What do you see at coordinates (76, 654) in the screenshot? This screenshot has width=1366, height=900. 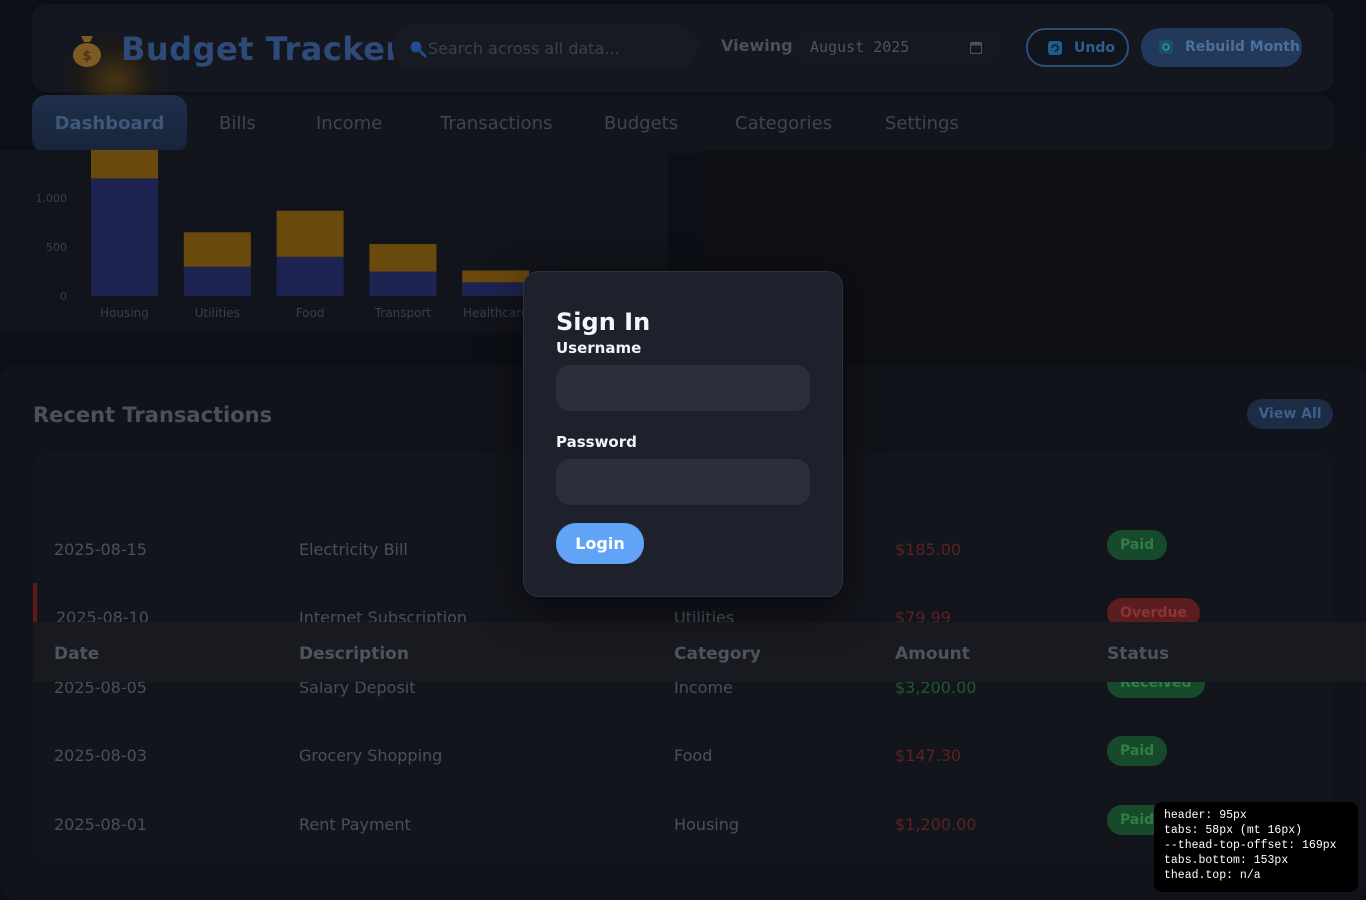 I see `column-header-date: Date` at bounding box center [76, 654].